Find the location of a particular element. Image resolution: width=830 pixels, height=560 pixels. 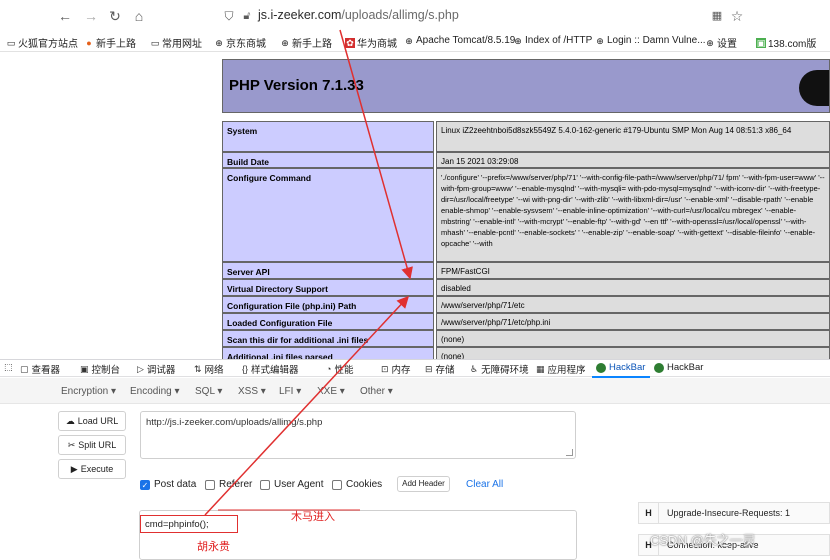

debugger-icon: ▷ is located at coordinates (140, 368).